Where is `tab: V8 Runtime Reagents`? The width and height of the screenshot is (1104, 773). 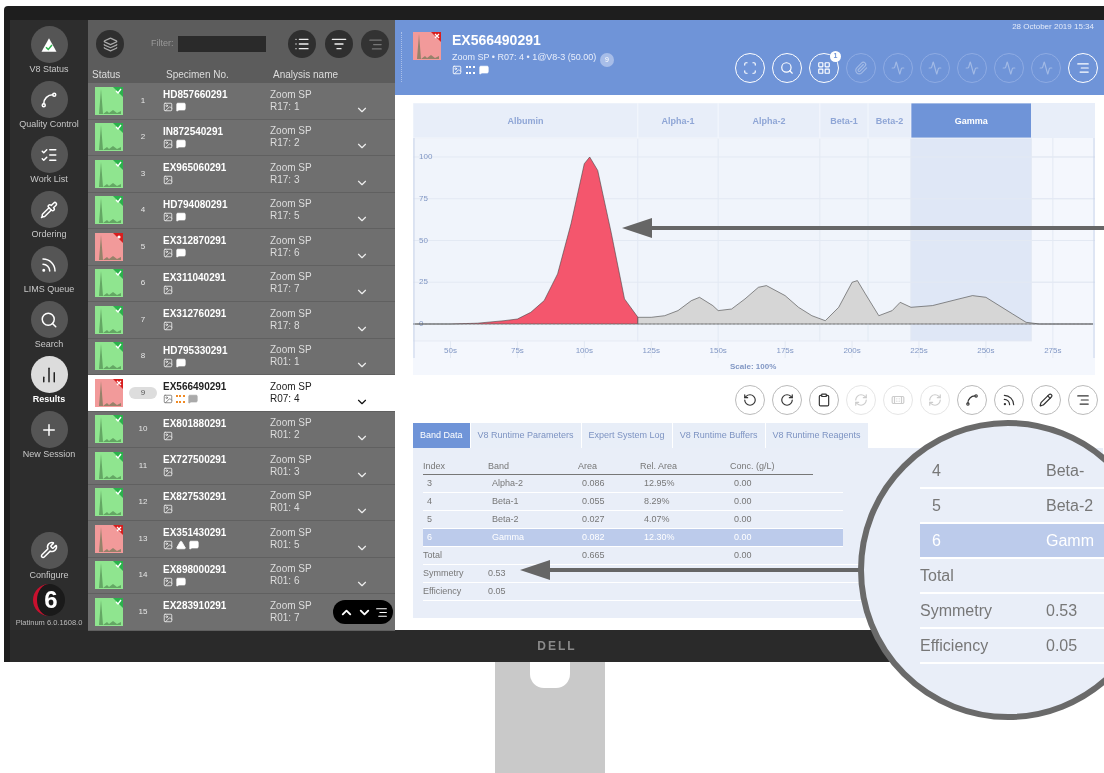 tab: V8 Runtime Reagents is located at coordinates (817, 435).